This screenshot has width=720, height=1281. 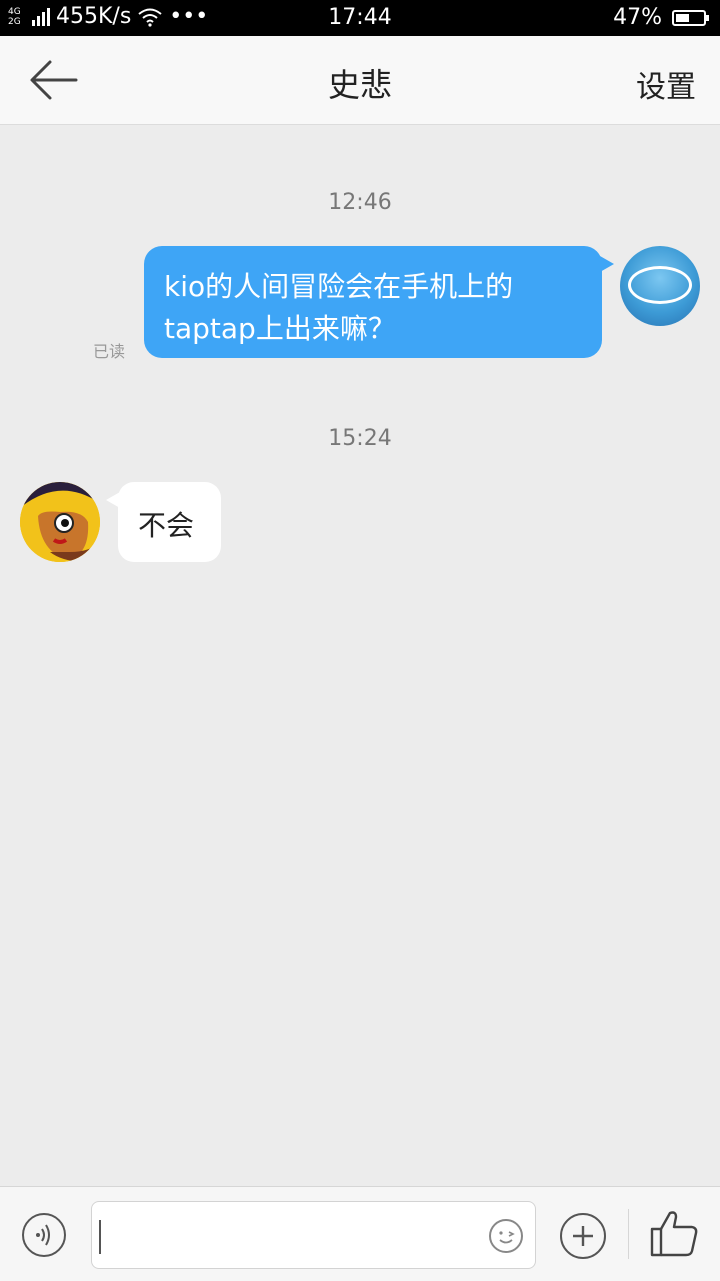 I want to click on message-timestamp: 15:24, so click(x=360, y=438).